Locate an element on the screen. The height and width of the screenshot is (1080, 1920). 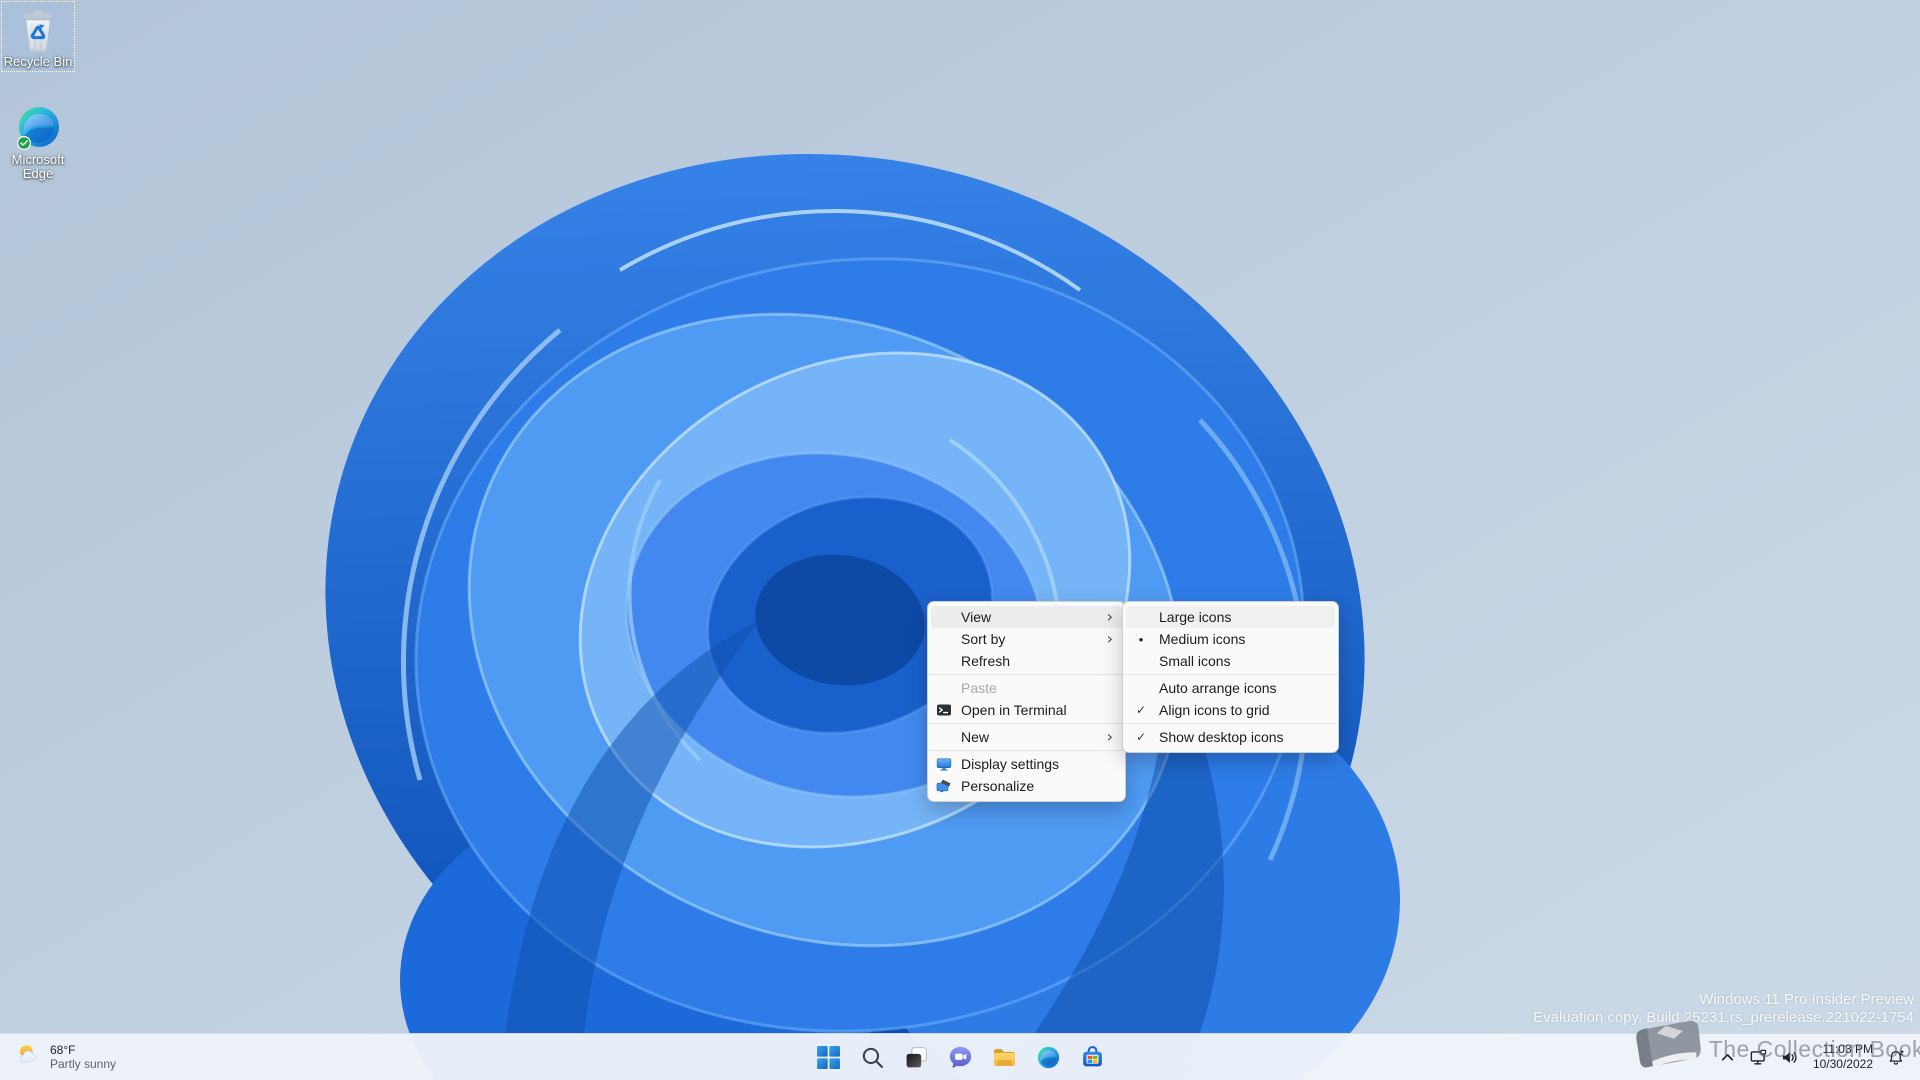
menu-item-large-icons: Large icons is located at coordinates (1230, 617).